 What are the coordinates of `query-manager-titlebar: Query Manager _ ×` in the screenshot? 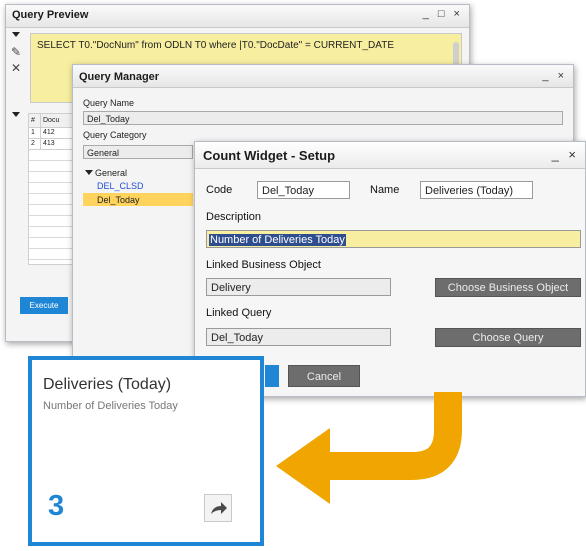 It's located at (323, 76).